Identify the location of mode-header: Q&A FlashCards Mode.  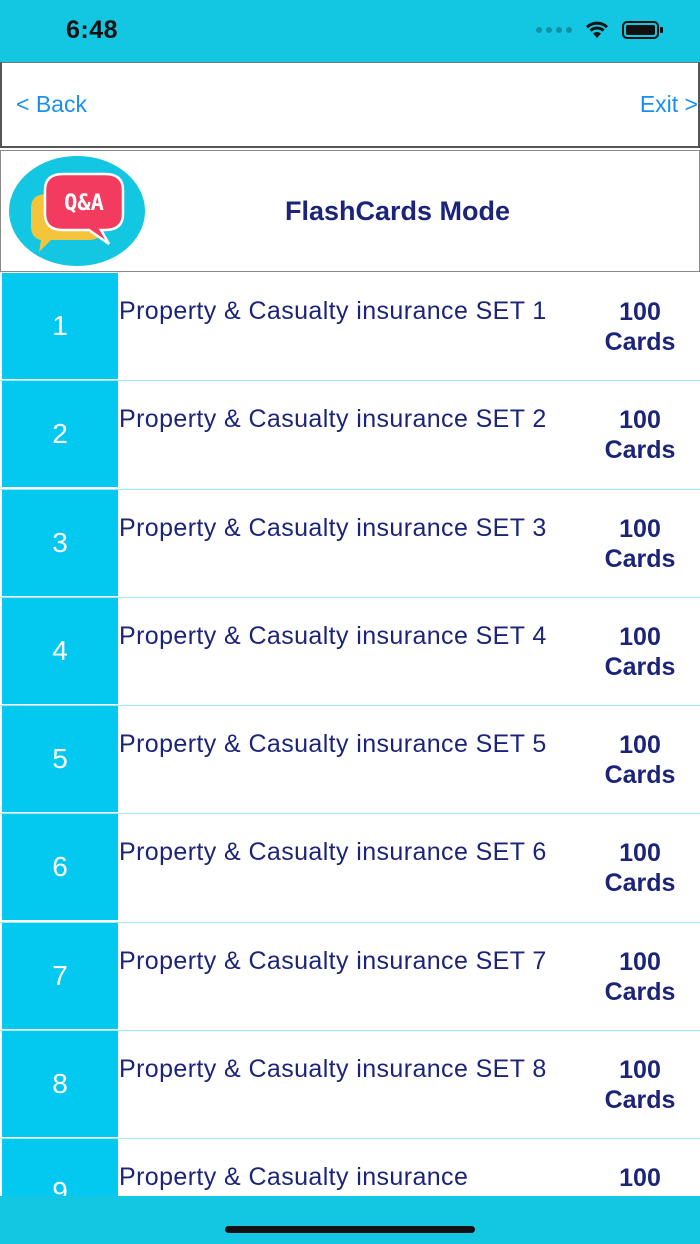
(350, 211).